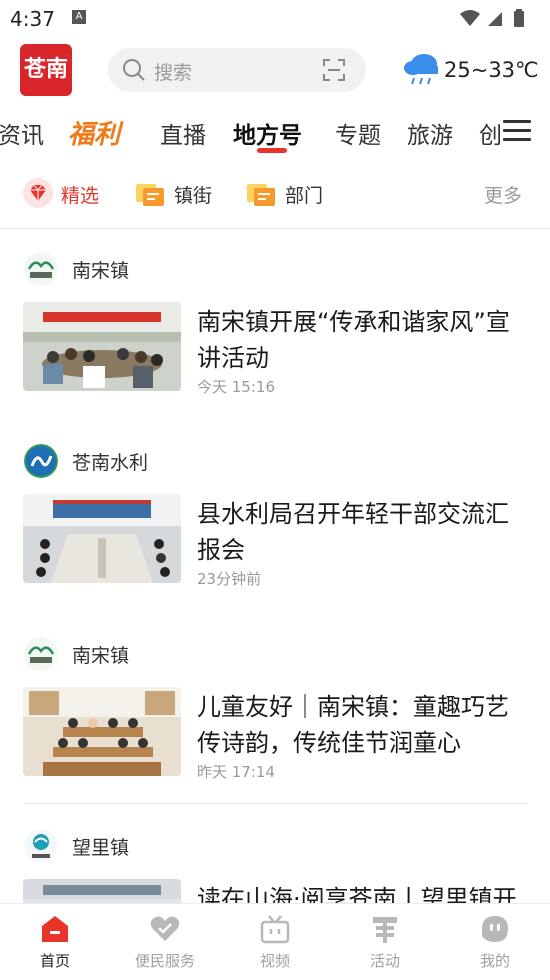 The width and height of the screenshot is (550, 980). I want to click on divider, so click(275, 228).